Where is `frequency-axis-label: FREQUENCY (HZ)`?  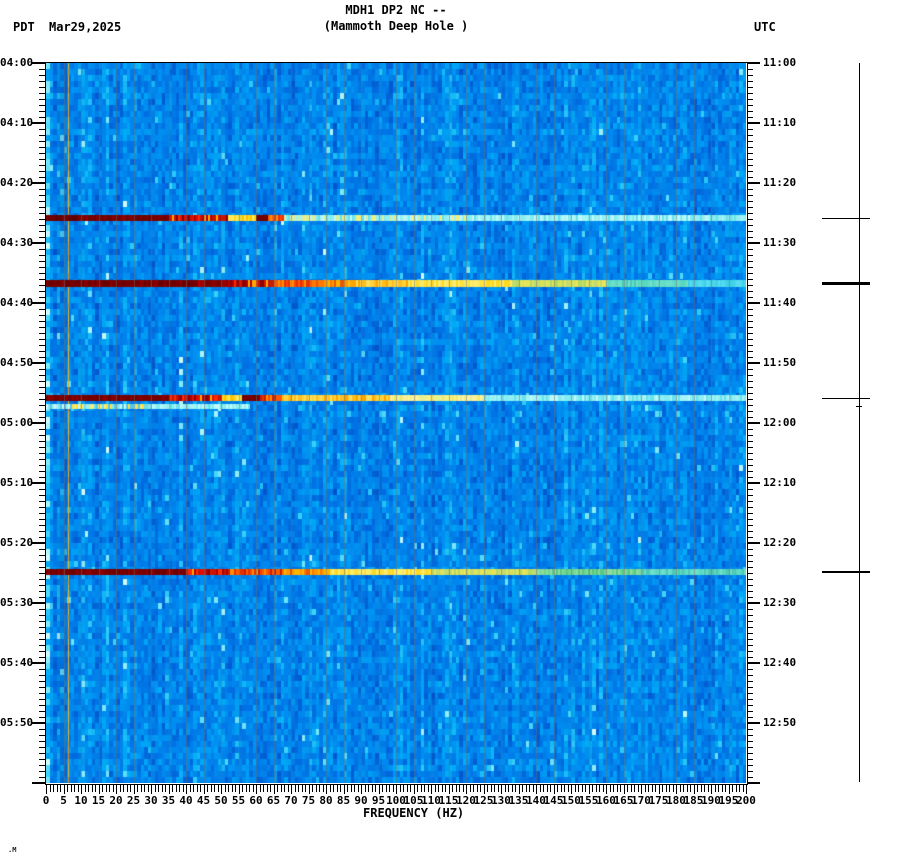
frequency-axis-label: FREQUENCY (HZ) is located at coordinates (414, 813).